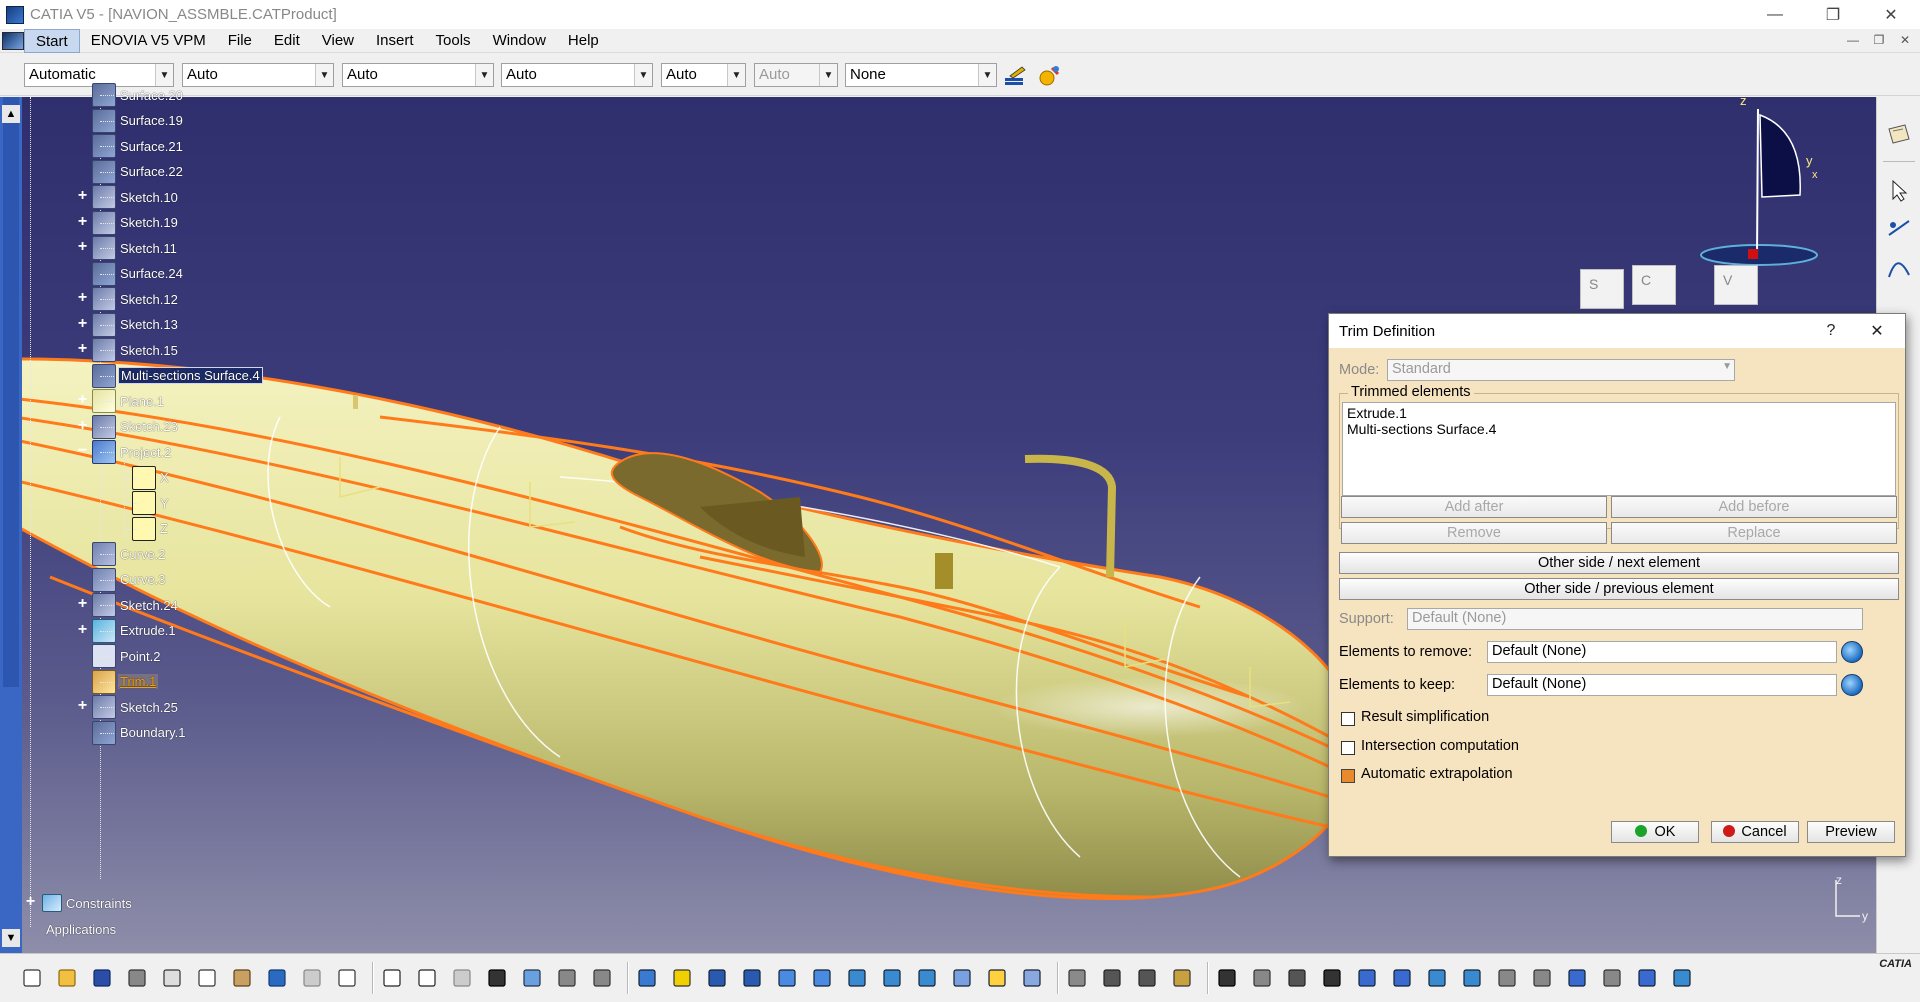 Image resolution: width=1920 pixels, height=1002 pixels. I want to click on swap-icon, so click(1032, 978).